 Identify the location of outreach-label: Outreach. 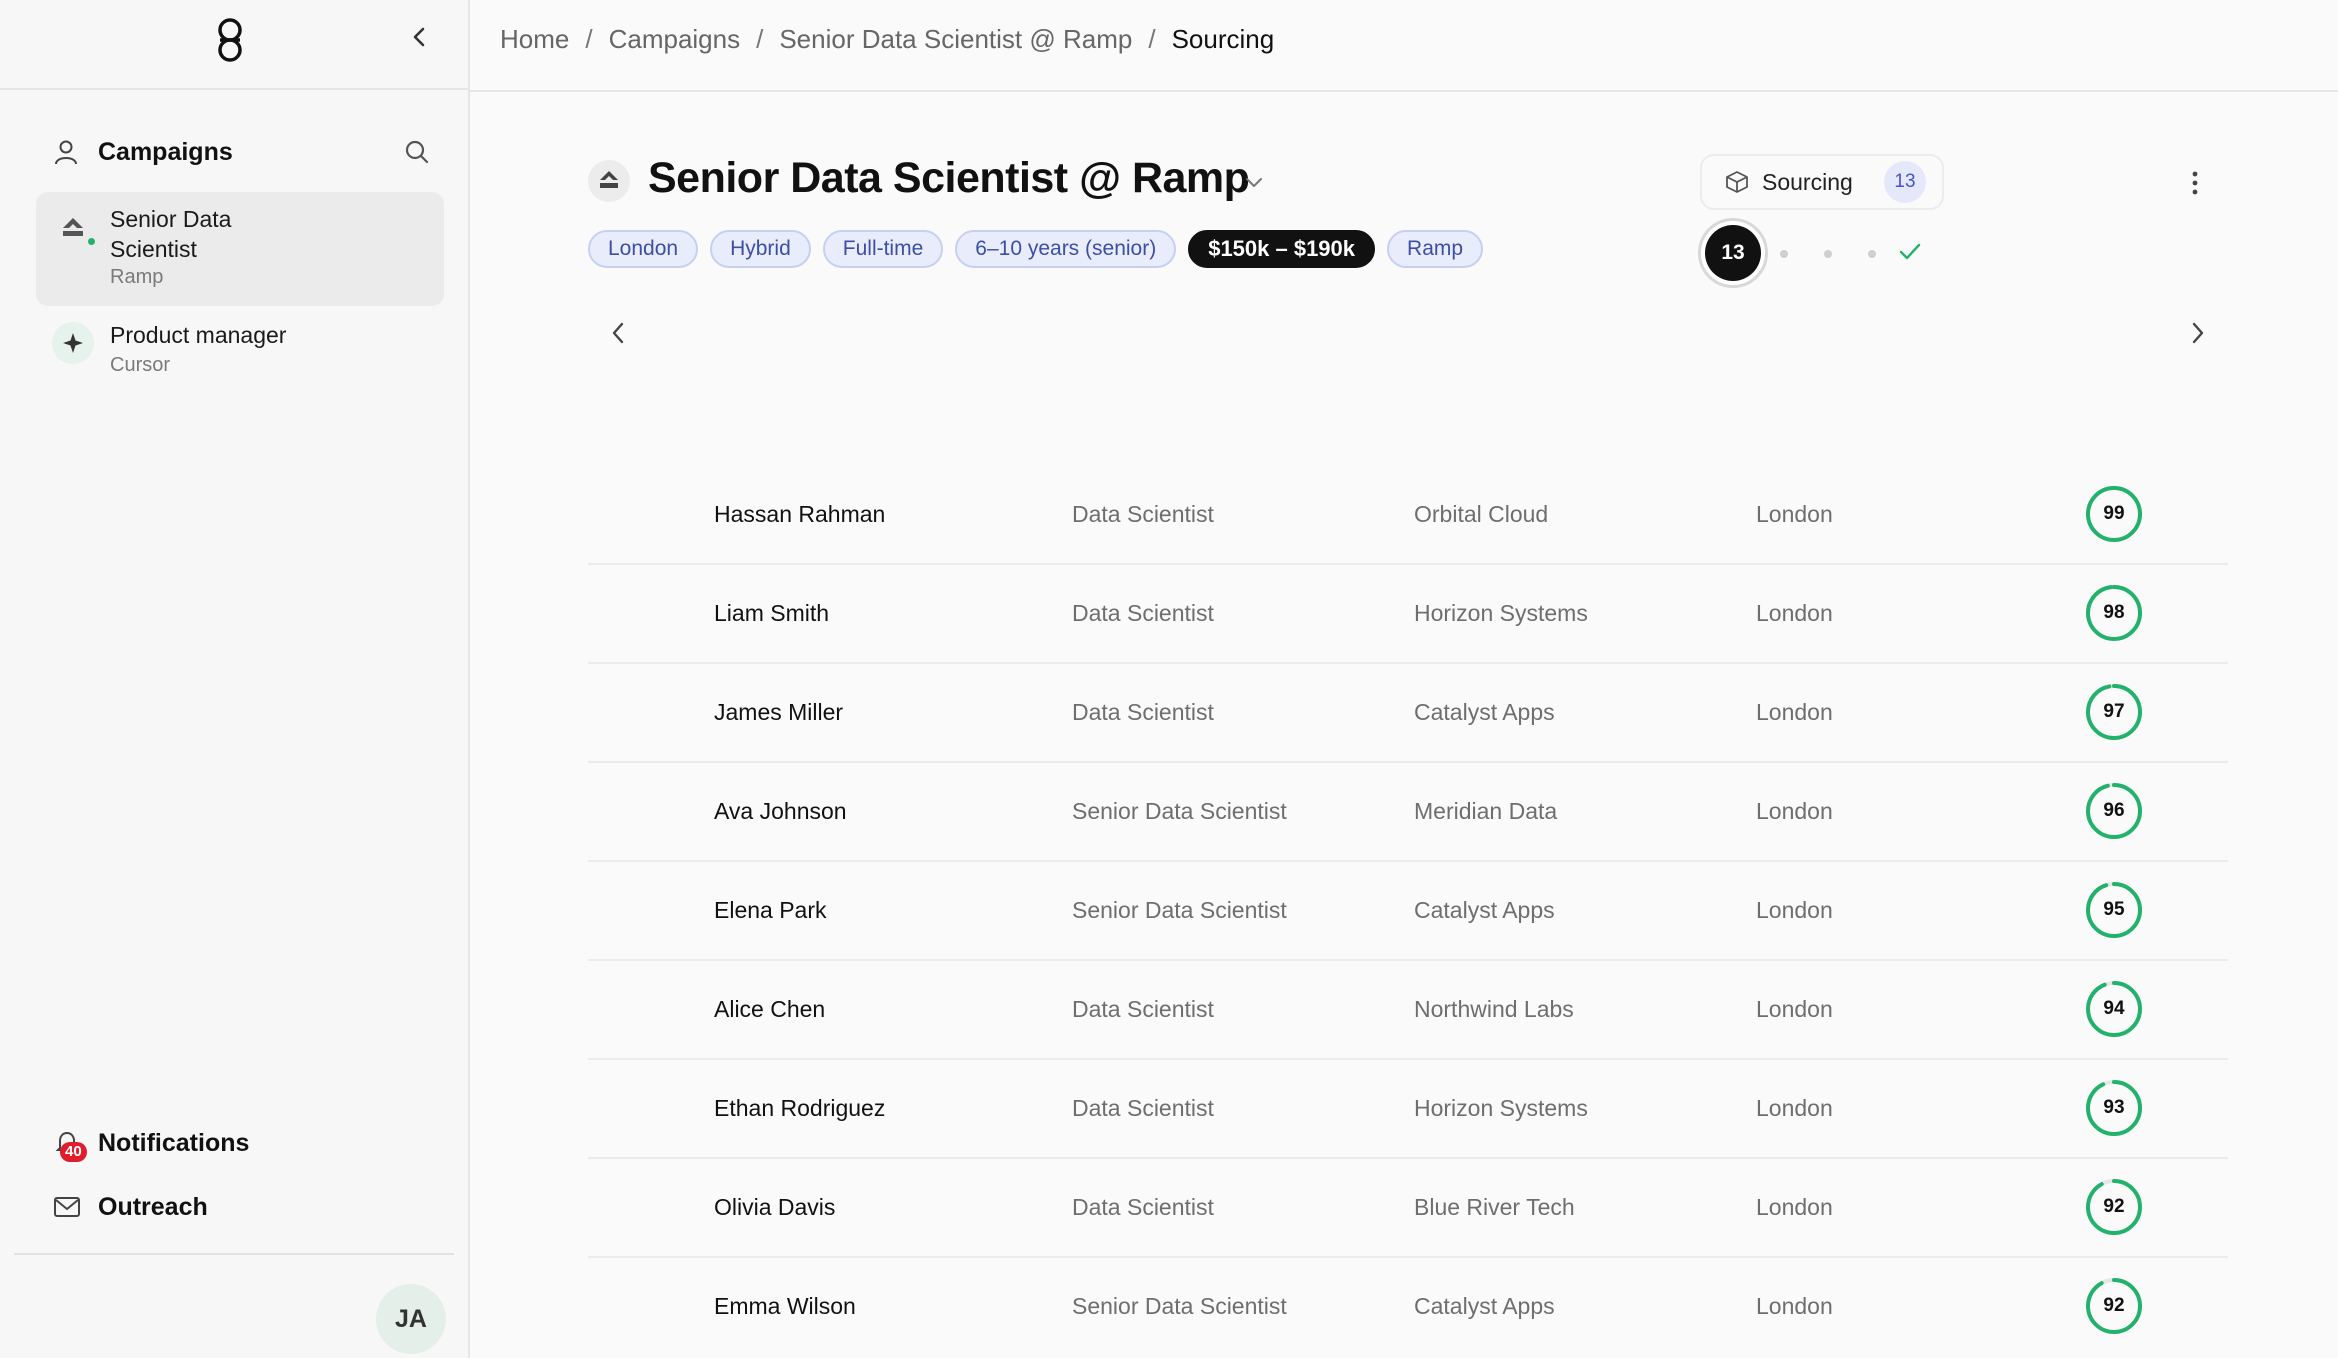
(153, 1206).